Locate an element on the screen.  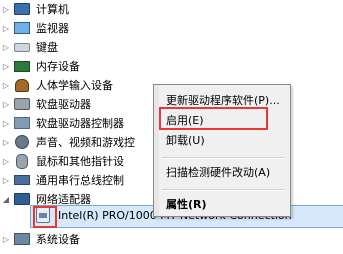
menu-item-uninstall: 卸载(U) is located at coordinates (222, 140).